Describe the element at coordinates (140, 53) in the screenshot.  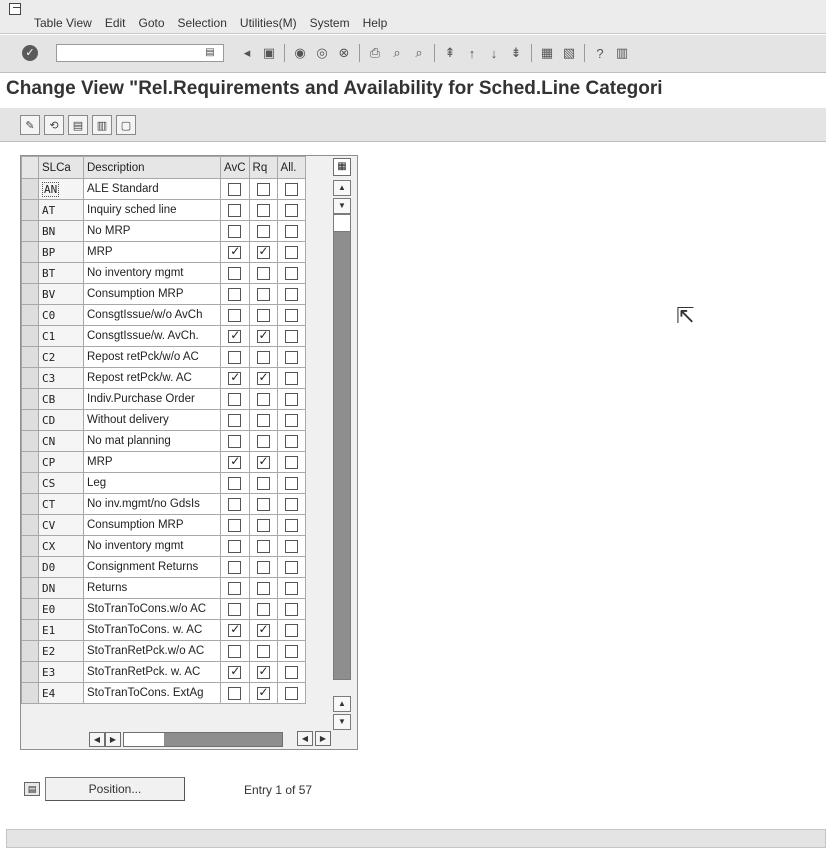
I see `command-field` at that location.